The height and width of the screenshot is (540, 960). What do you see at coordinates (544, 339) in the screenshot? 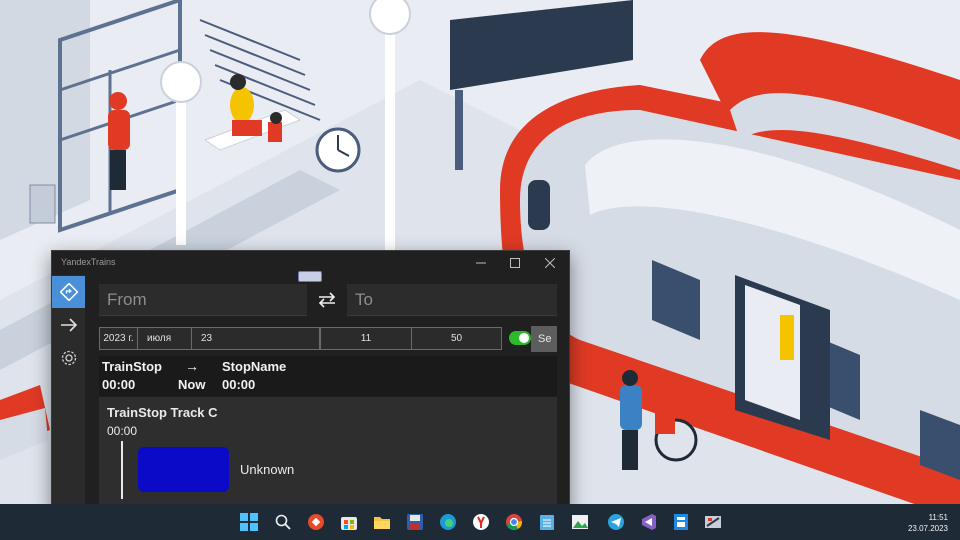
I see `search-button: Se` at bounding box center [544, 339].